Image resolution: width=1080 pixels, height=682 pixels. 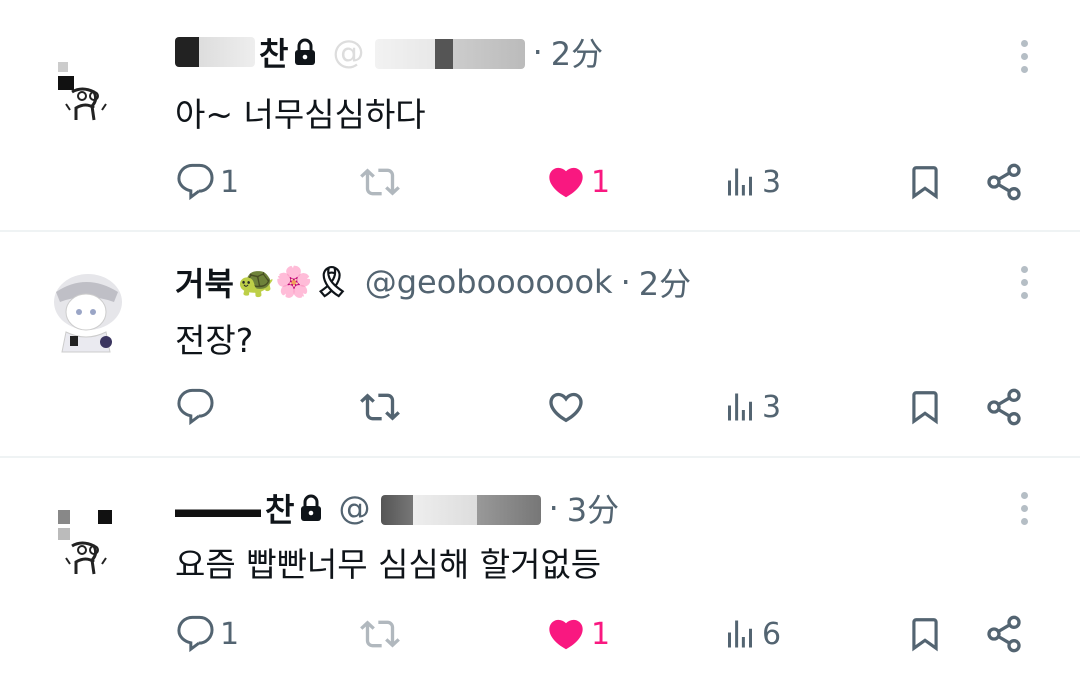 I want to click on views-button: 6, so click(x=751, y=634).